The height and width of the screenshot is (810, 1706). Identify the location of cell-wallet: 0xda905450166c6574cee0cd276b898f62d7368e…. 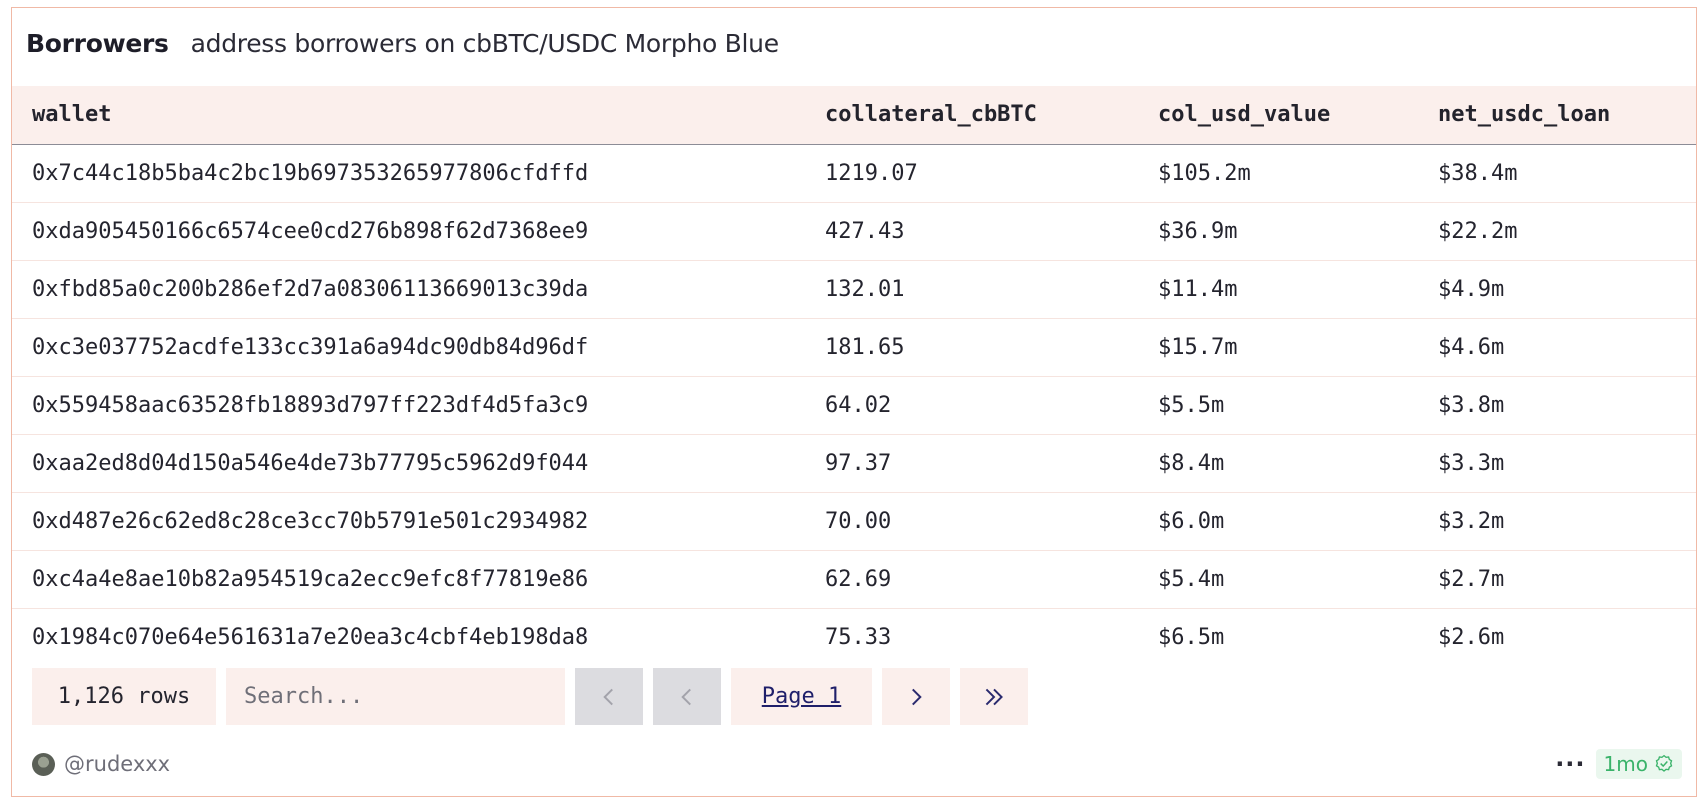
(310, 231).